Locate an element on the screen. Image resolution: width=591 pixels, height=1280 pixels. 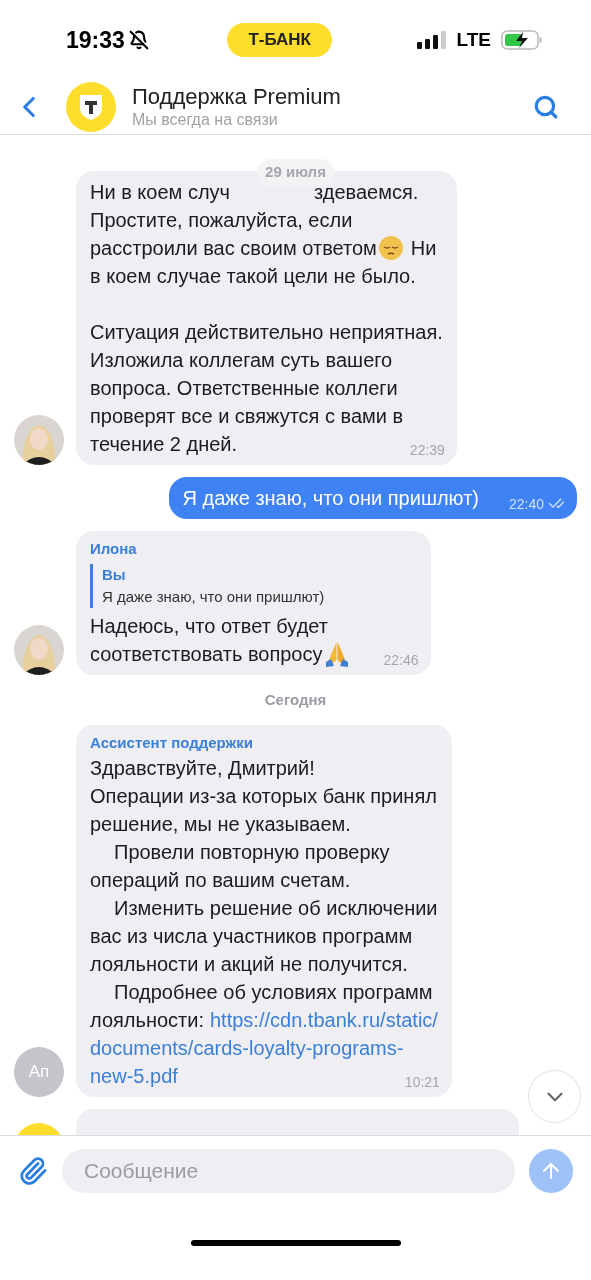
message-field: Сообщение is located at coordinates (288, 1170).